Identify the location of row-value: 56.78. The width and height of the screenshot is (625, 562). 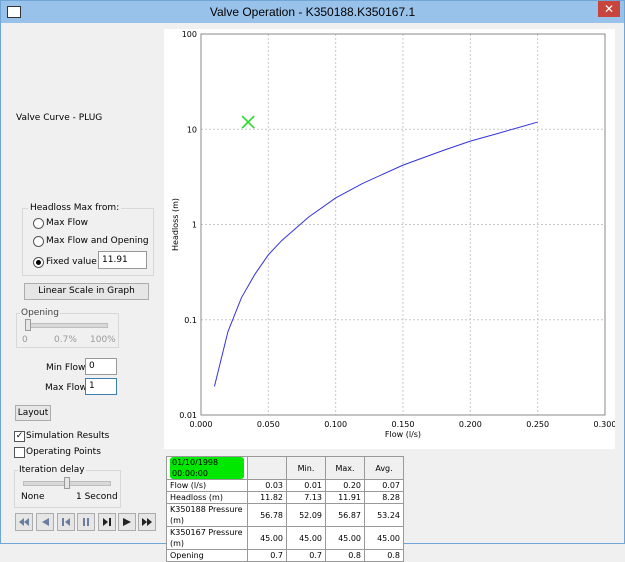
(267, 515).